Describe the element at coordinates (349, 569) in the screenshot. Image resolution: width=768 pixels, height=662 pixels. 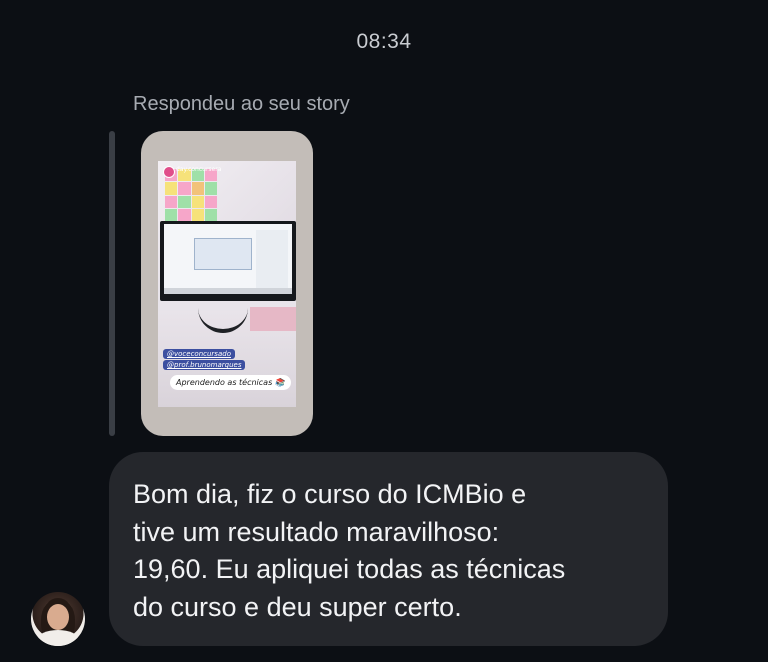
I see `message-text-line: 19,60. Eu apliquei todas as técnicas` at that location.